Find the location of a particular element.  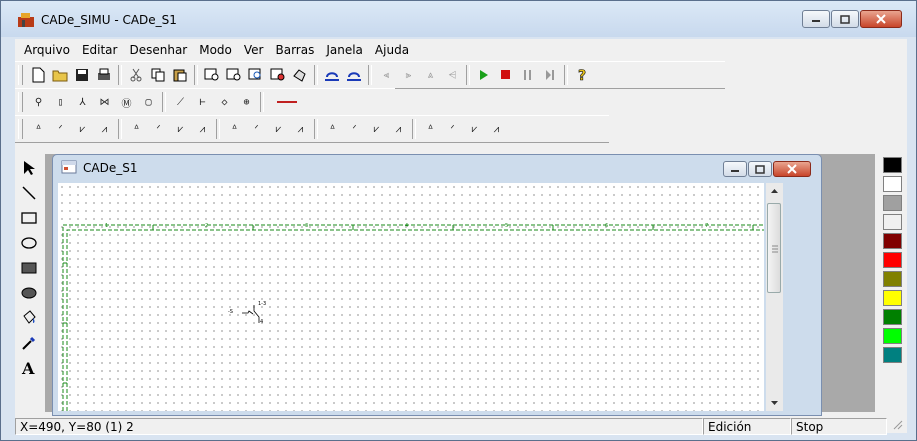

scroll-thumb is located at coordinates (774, 248).